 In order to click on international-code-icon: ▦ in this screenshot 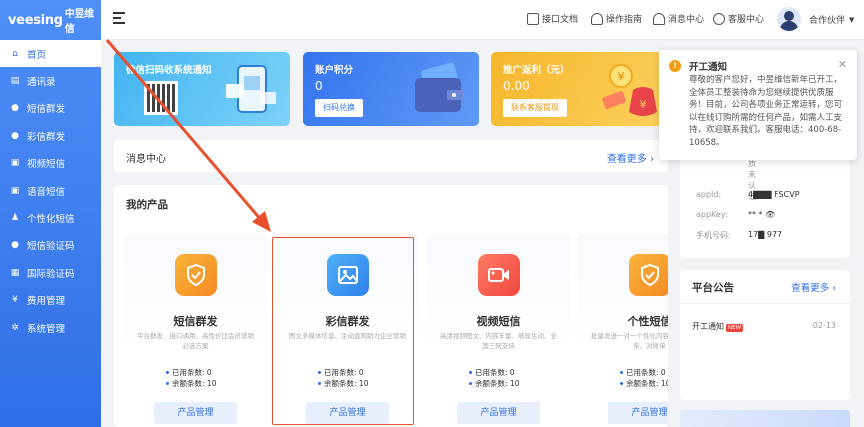, I will do `click(15, 272)`.